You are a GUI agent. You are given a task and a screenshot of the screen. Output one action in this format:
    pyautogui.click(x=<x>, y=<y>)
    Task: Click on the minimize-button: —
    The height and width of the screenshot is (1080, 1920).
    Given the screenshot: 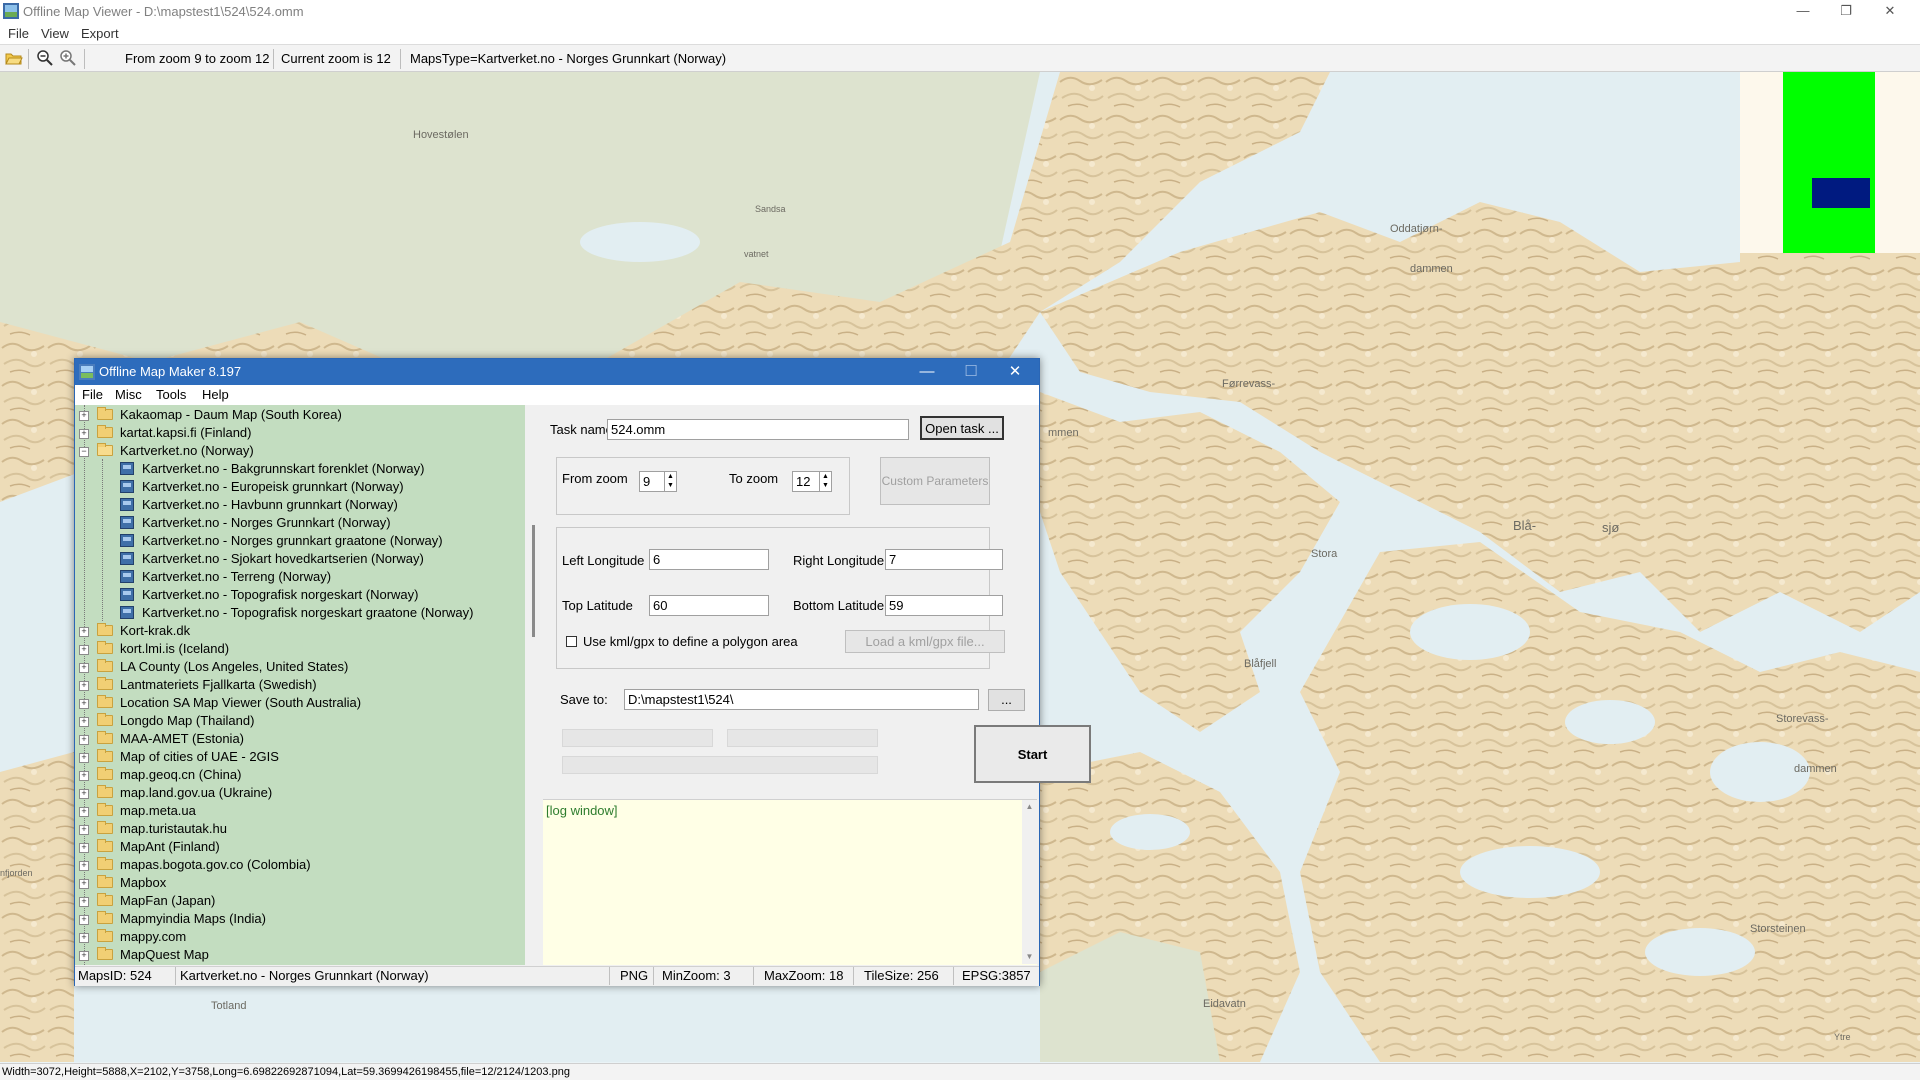 What is the action you would take?
    pyautogui.click(x=1803, y=12)
    